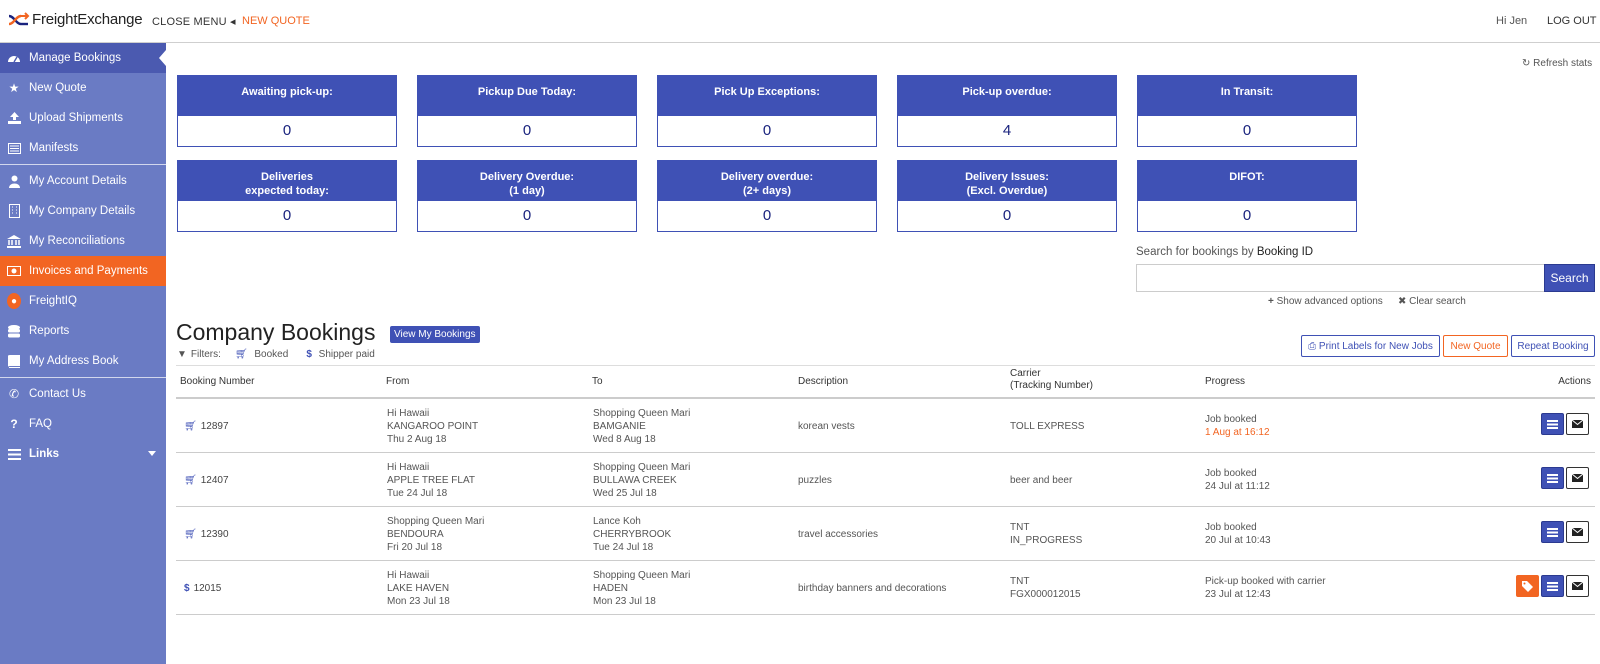 This screenshot has width=1600, height=664. Describe the element at coordinates (1025, 373) in the screenshot. I see `col-carrier-label: Carrier` at that location.